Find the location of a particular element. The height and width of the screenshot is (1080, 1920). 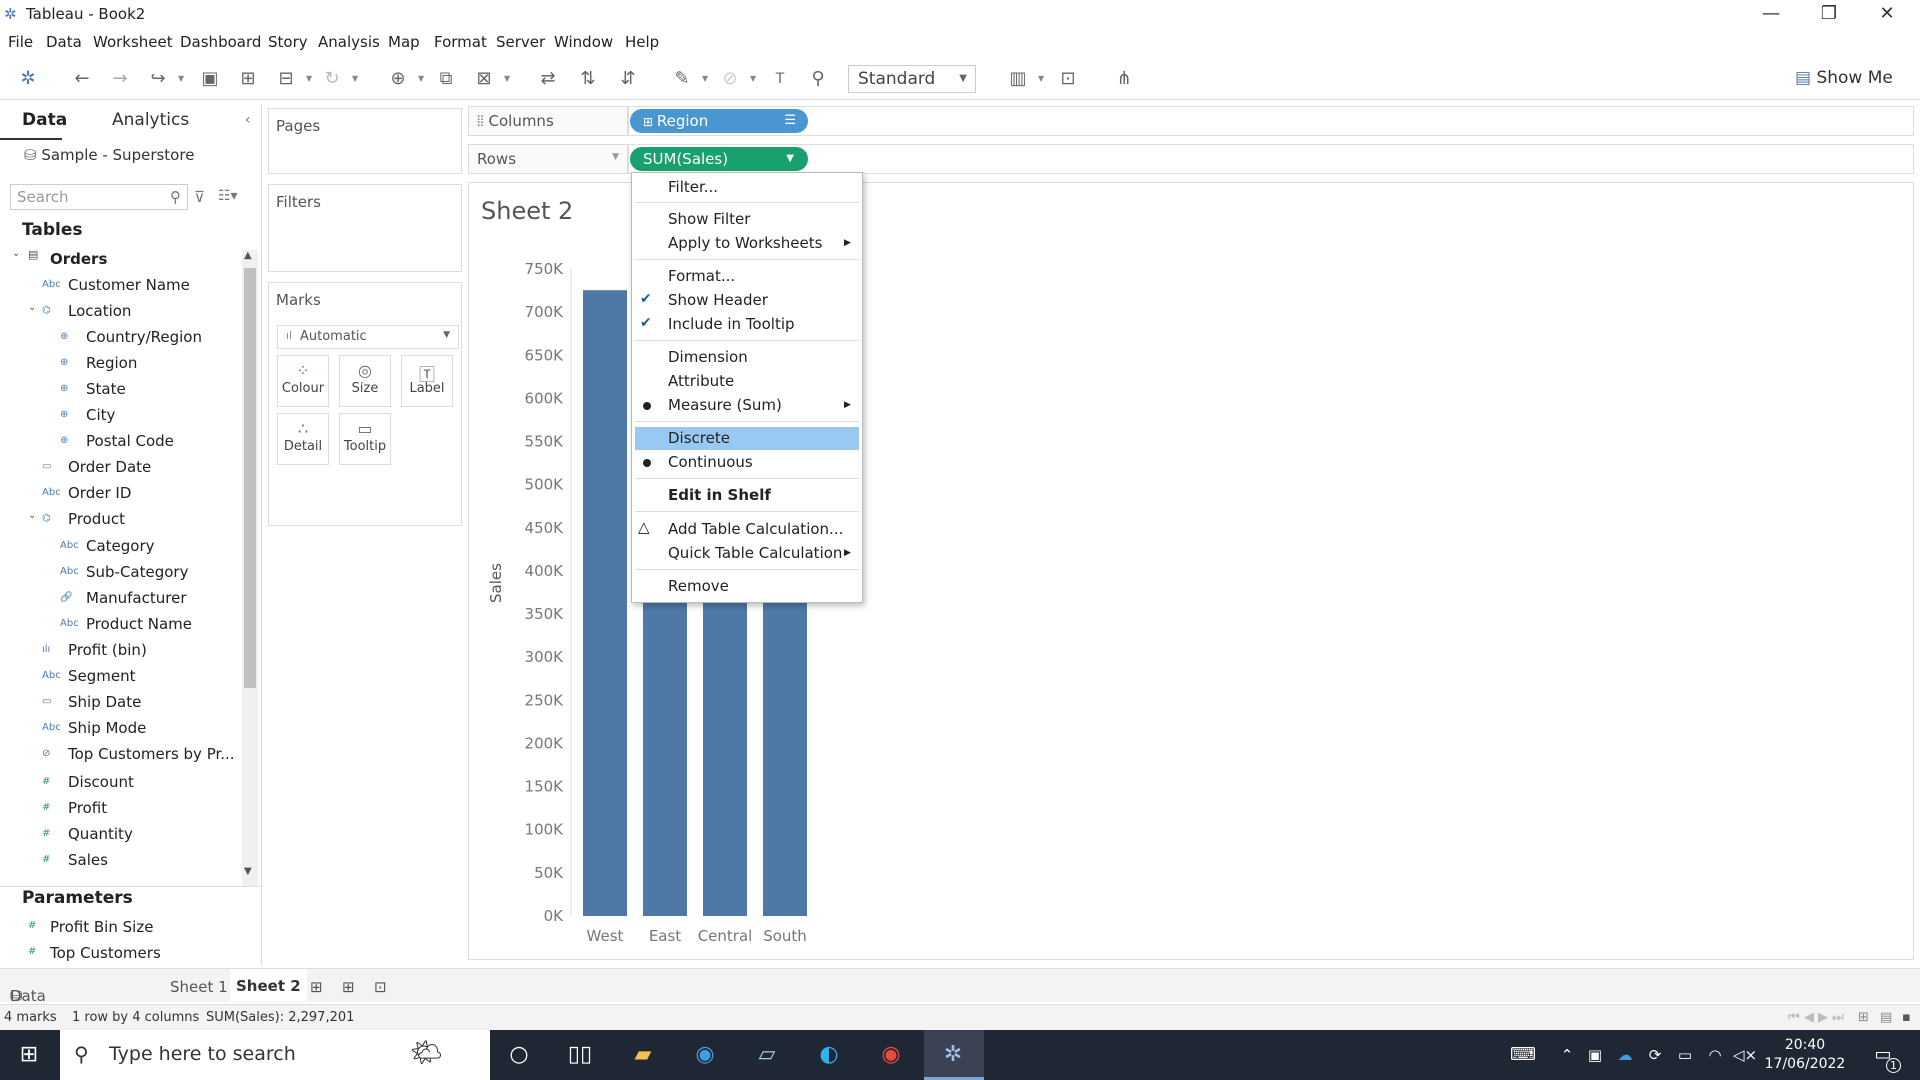

filmstrip-icon: ▤ is located at coordinates (1886, 1017).